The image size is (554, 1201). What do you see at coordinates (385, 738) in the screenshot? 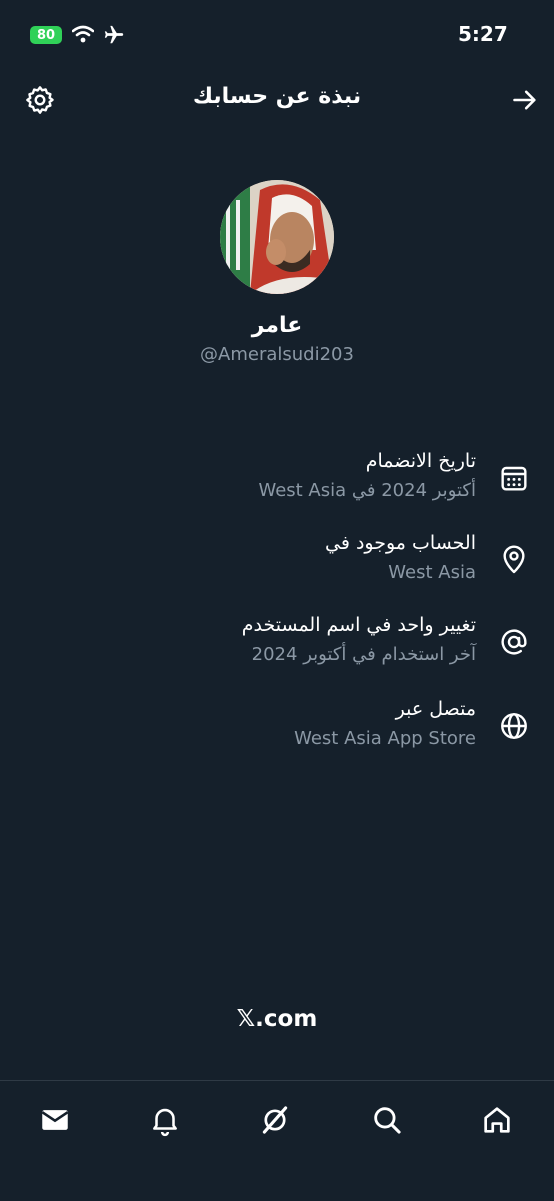
I see `info-subtitle: West Asia App Store` at bounding box center [385, 738].